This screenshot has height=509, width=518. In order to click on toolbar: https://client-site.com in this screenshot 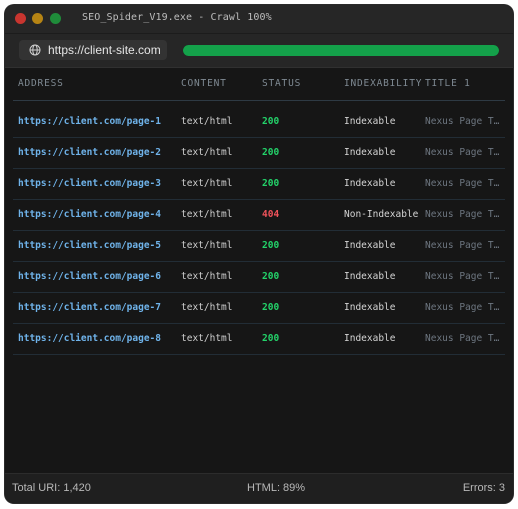, I will do `click(259, 51)`.